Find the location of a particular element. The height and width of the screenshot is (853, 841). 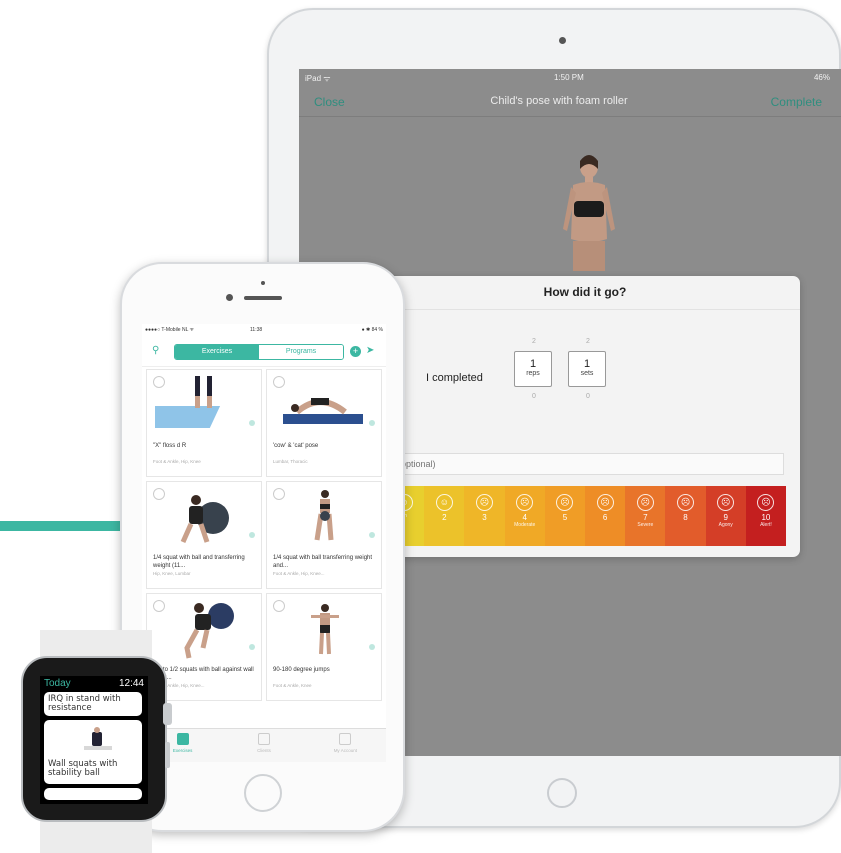

pain-level-4-button: ☹ 4 Moderate is located at coordinates (524, 516).